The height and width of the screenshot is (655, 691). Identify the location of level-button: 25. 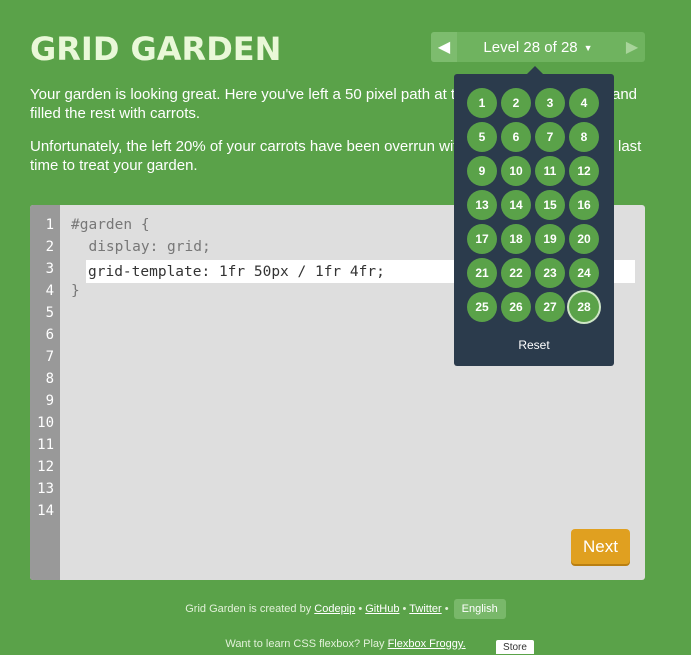
(482, 307).